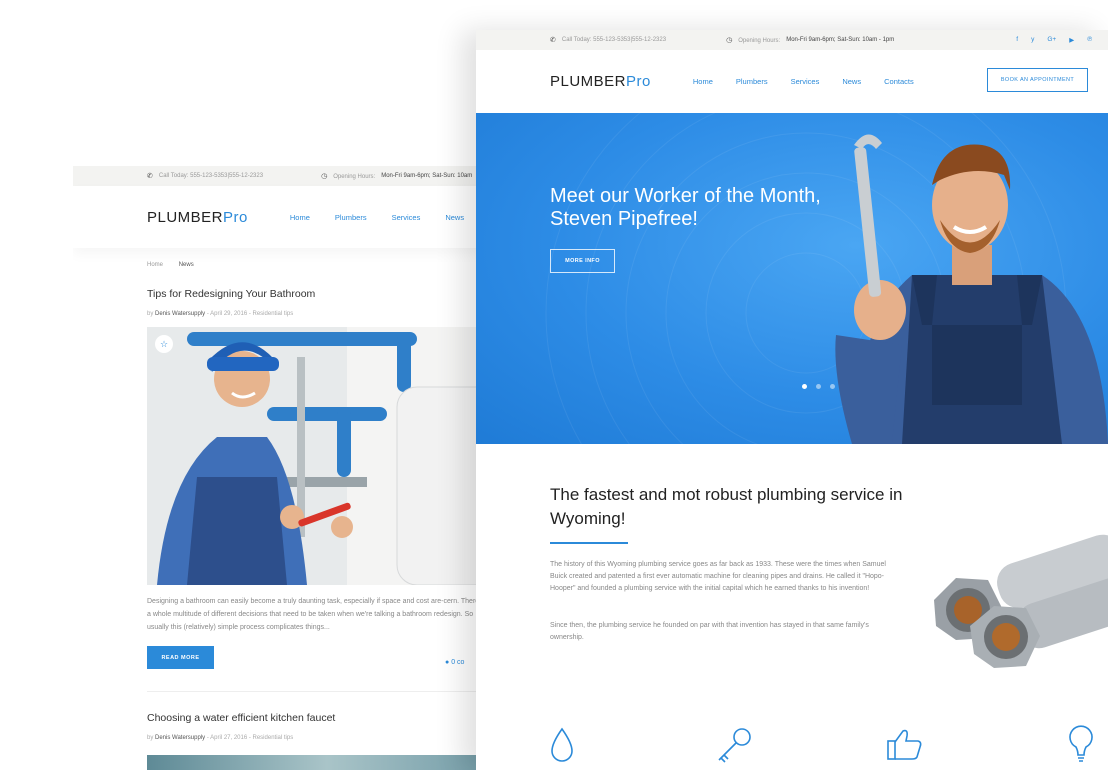 The image size is (1108, 770). I want to click on post-title: Tips for Redesigning Your Bathroom, so click(325, 294).